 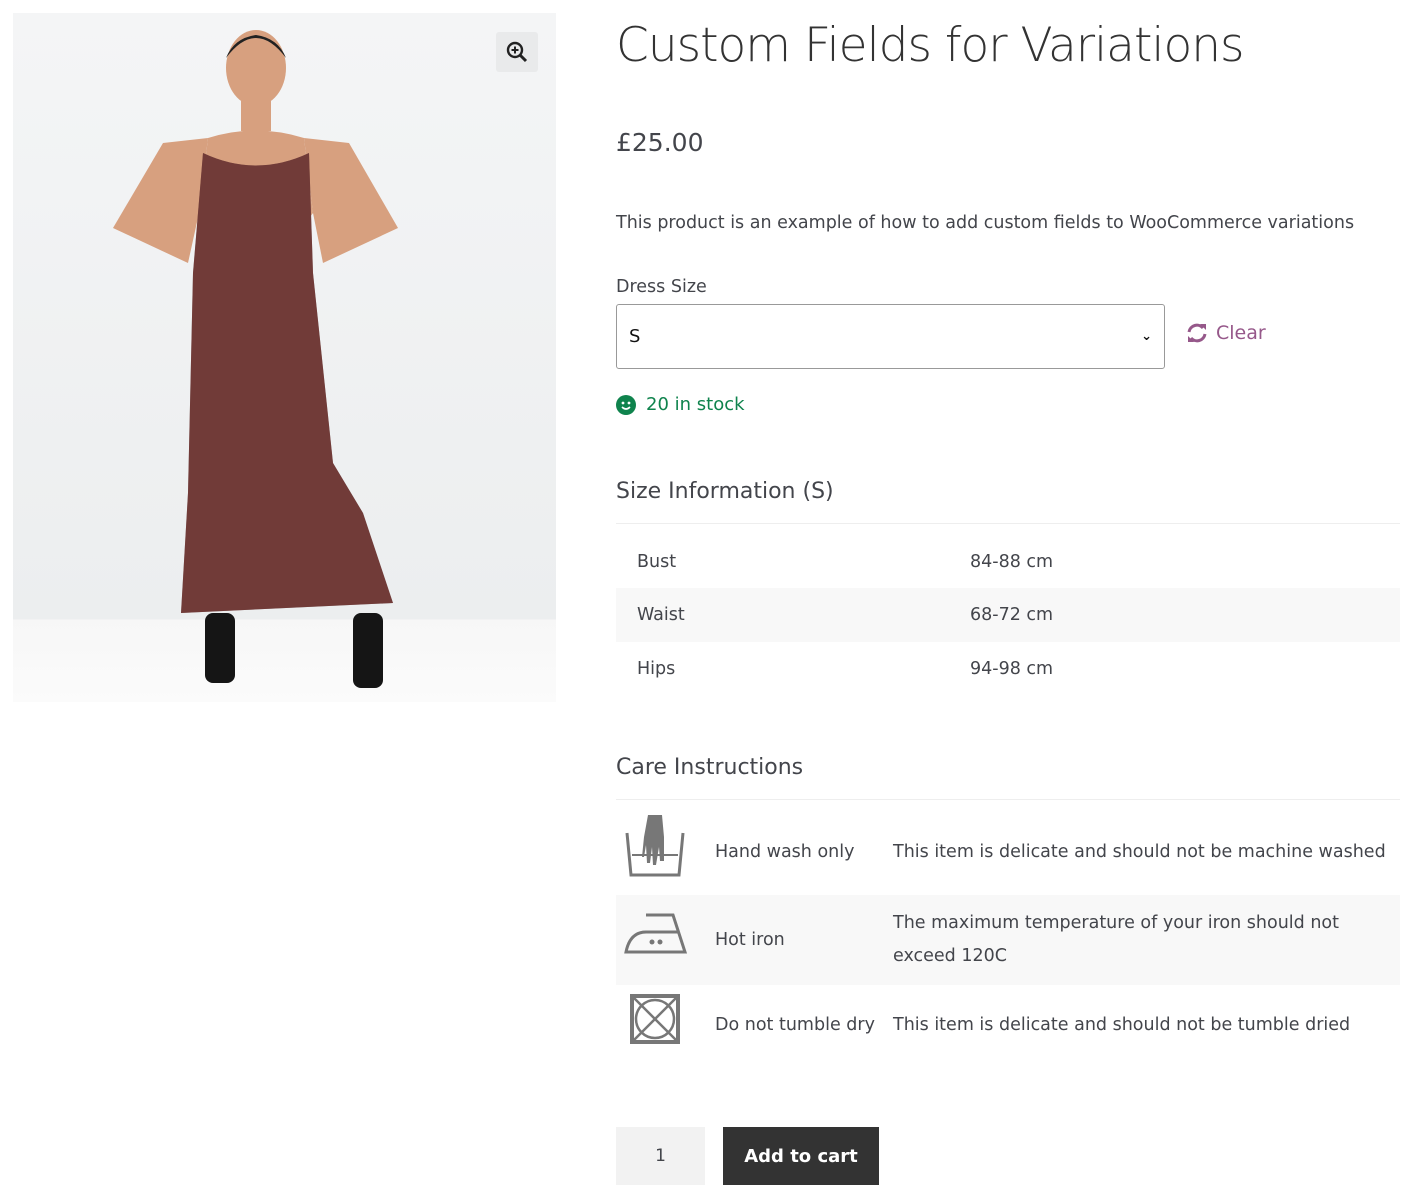 What do you see at coordinates (657, 561) in the screenshot?
I see `size-name: Bust` at bounding box center [657, 561].